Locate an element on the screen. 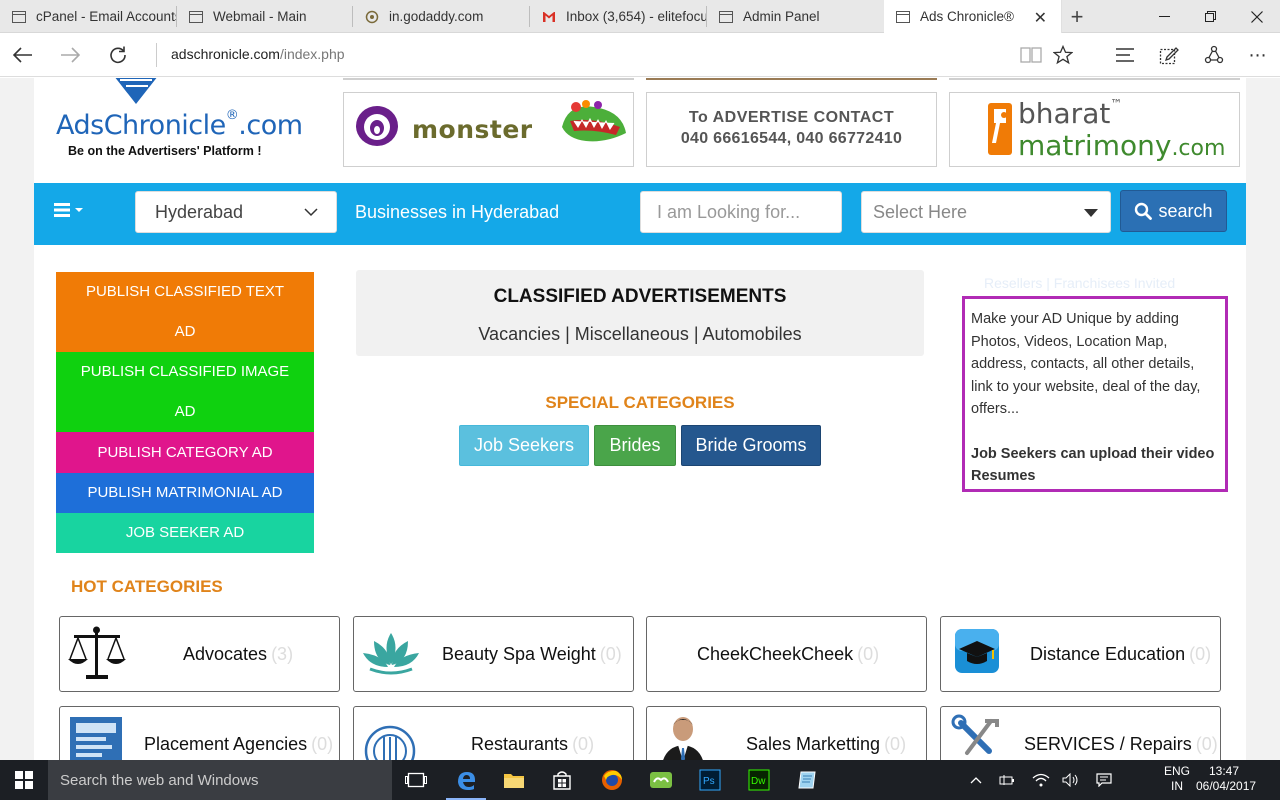 This screenshot has height=800, width=1280. address-bar: adschronicle.com/index.php ⋯ is located at coordinates (640, 55).